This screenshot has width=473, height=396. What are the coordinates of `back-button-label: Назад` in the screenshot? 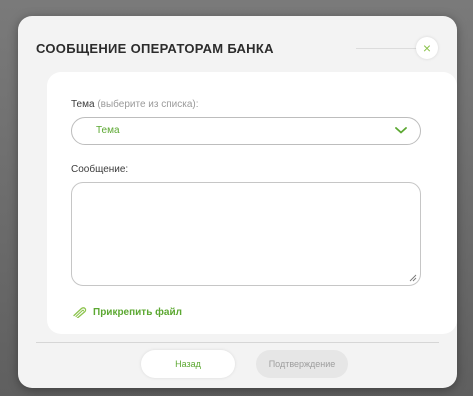 It's located at (188, 364).